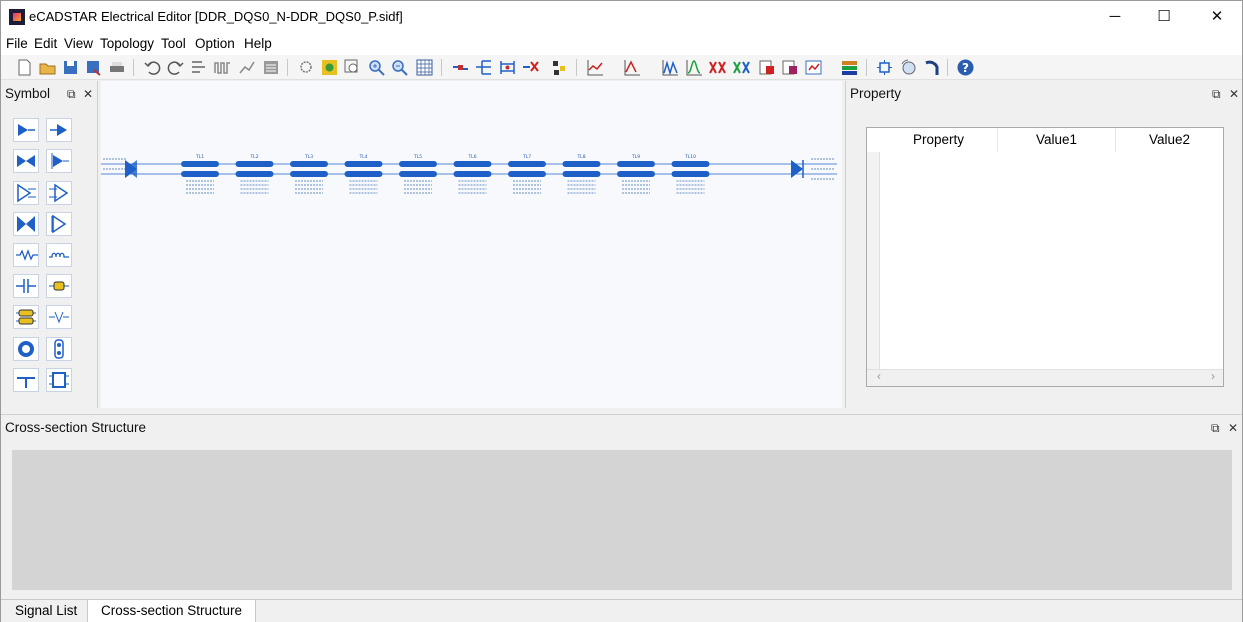  Describe the element at coordinates (849, 67) in the screenshot. I see `layer-stack-icon` at that location.